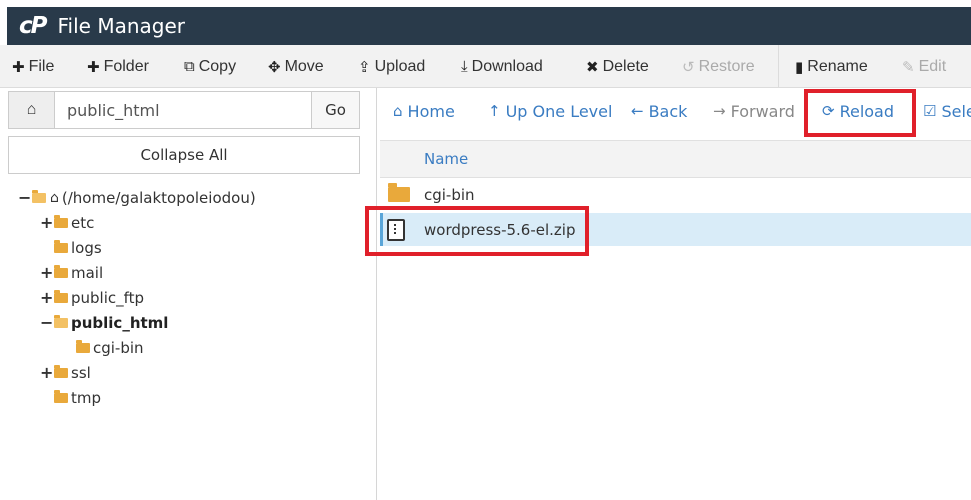 The height and width of the screenshot is (500, 971). Describe the element at coordinates (108, 297) in the screenshot. I see `tree-item-label: public_ftp` at that location.